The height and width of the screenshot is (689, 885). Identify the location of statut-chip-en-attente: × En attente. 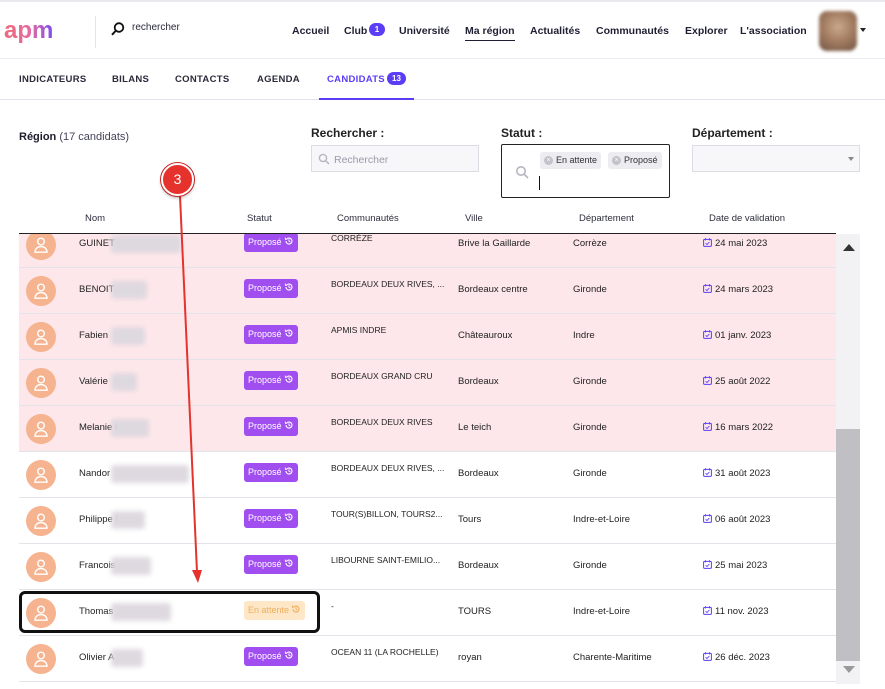
(571, 160).